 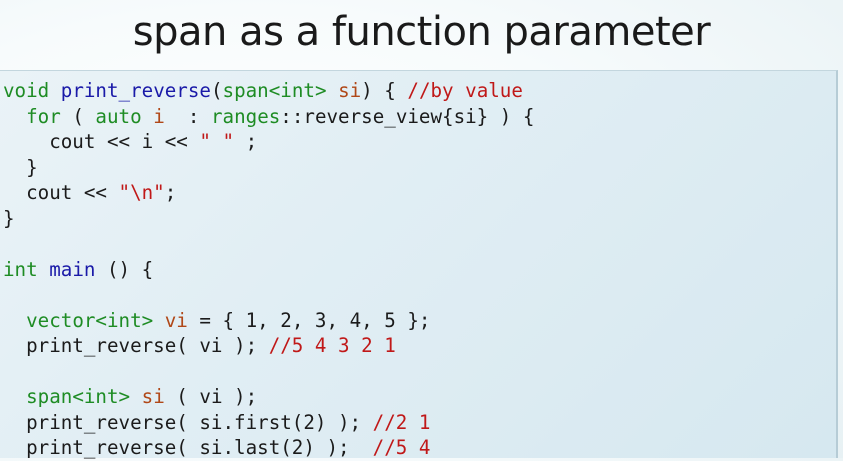 What do you see at coordinates (136, 345) in the screenshot?
I see `code-token: print_reverse( vi );` at bounding box center [136, 345].